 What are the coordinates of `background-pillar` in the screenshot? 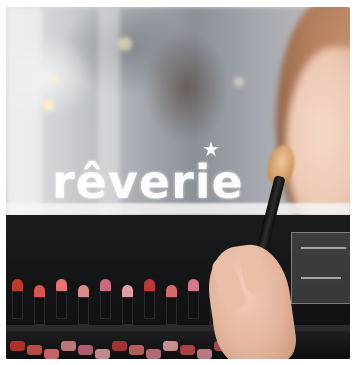 It's located at (25, 114).